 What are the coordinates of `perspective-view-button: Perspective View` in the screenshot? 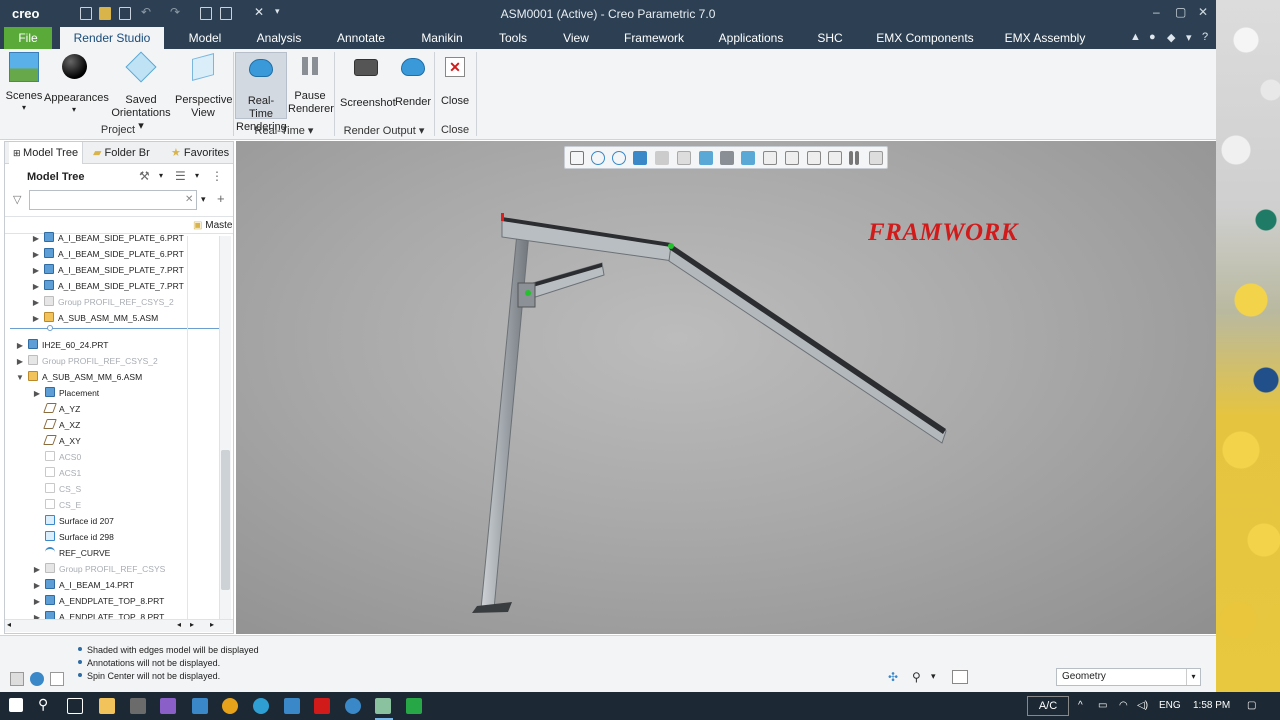 It's located at (203, 86).